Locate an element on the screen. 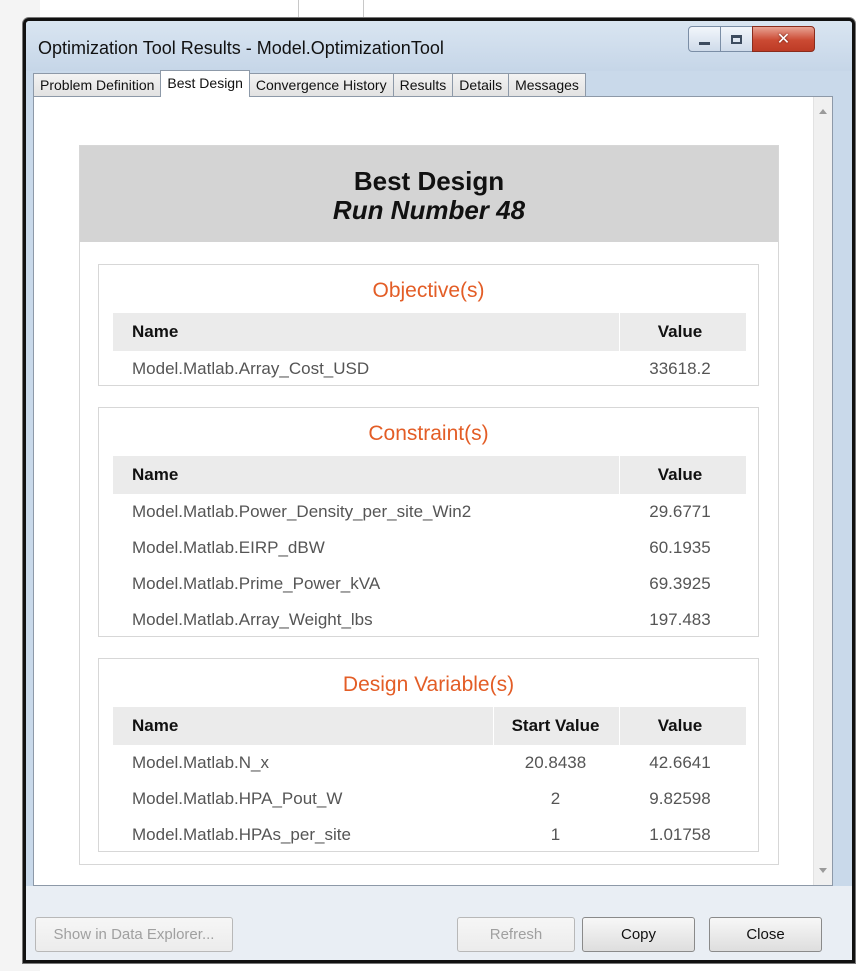 This screenshot has height=971, width=858. row-name: Model.Matlab.EIRP_dBW is located at coordinates (228, 547).